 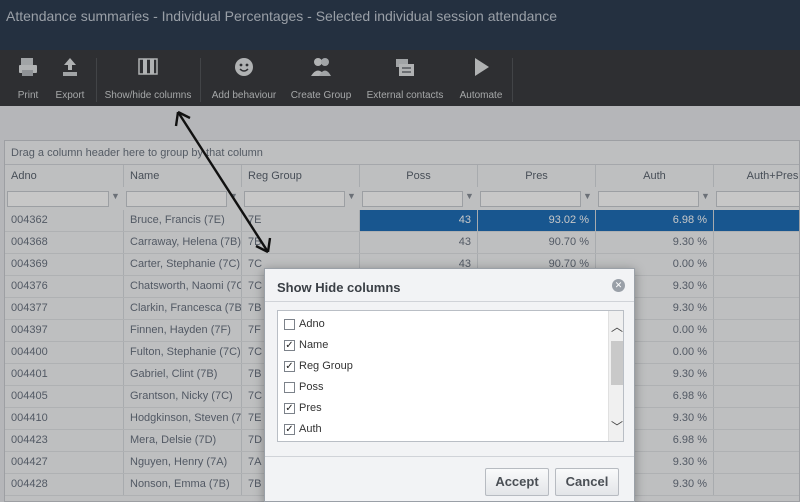 What do you see at coordinates (616, 327) in the screenshot?
I see `chevron-up-icon: ︿` at bounding box center [616, 327].